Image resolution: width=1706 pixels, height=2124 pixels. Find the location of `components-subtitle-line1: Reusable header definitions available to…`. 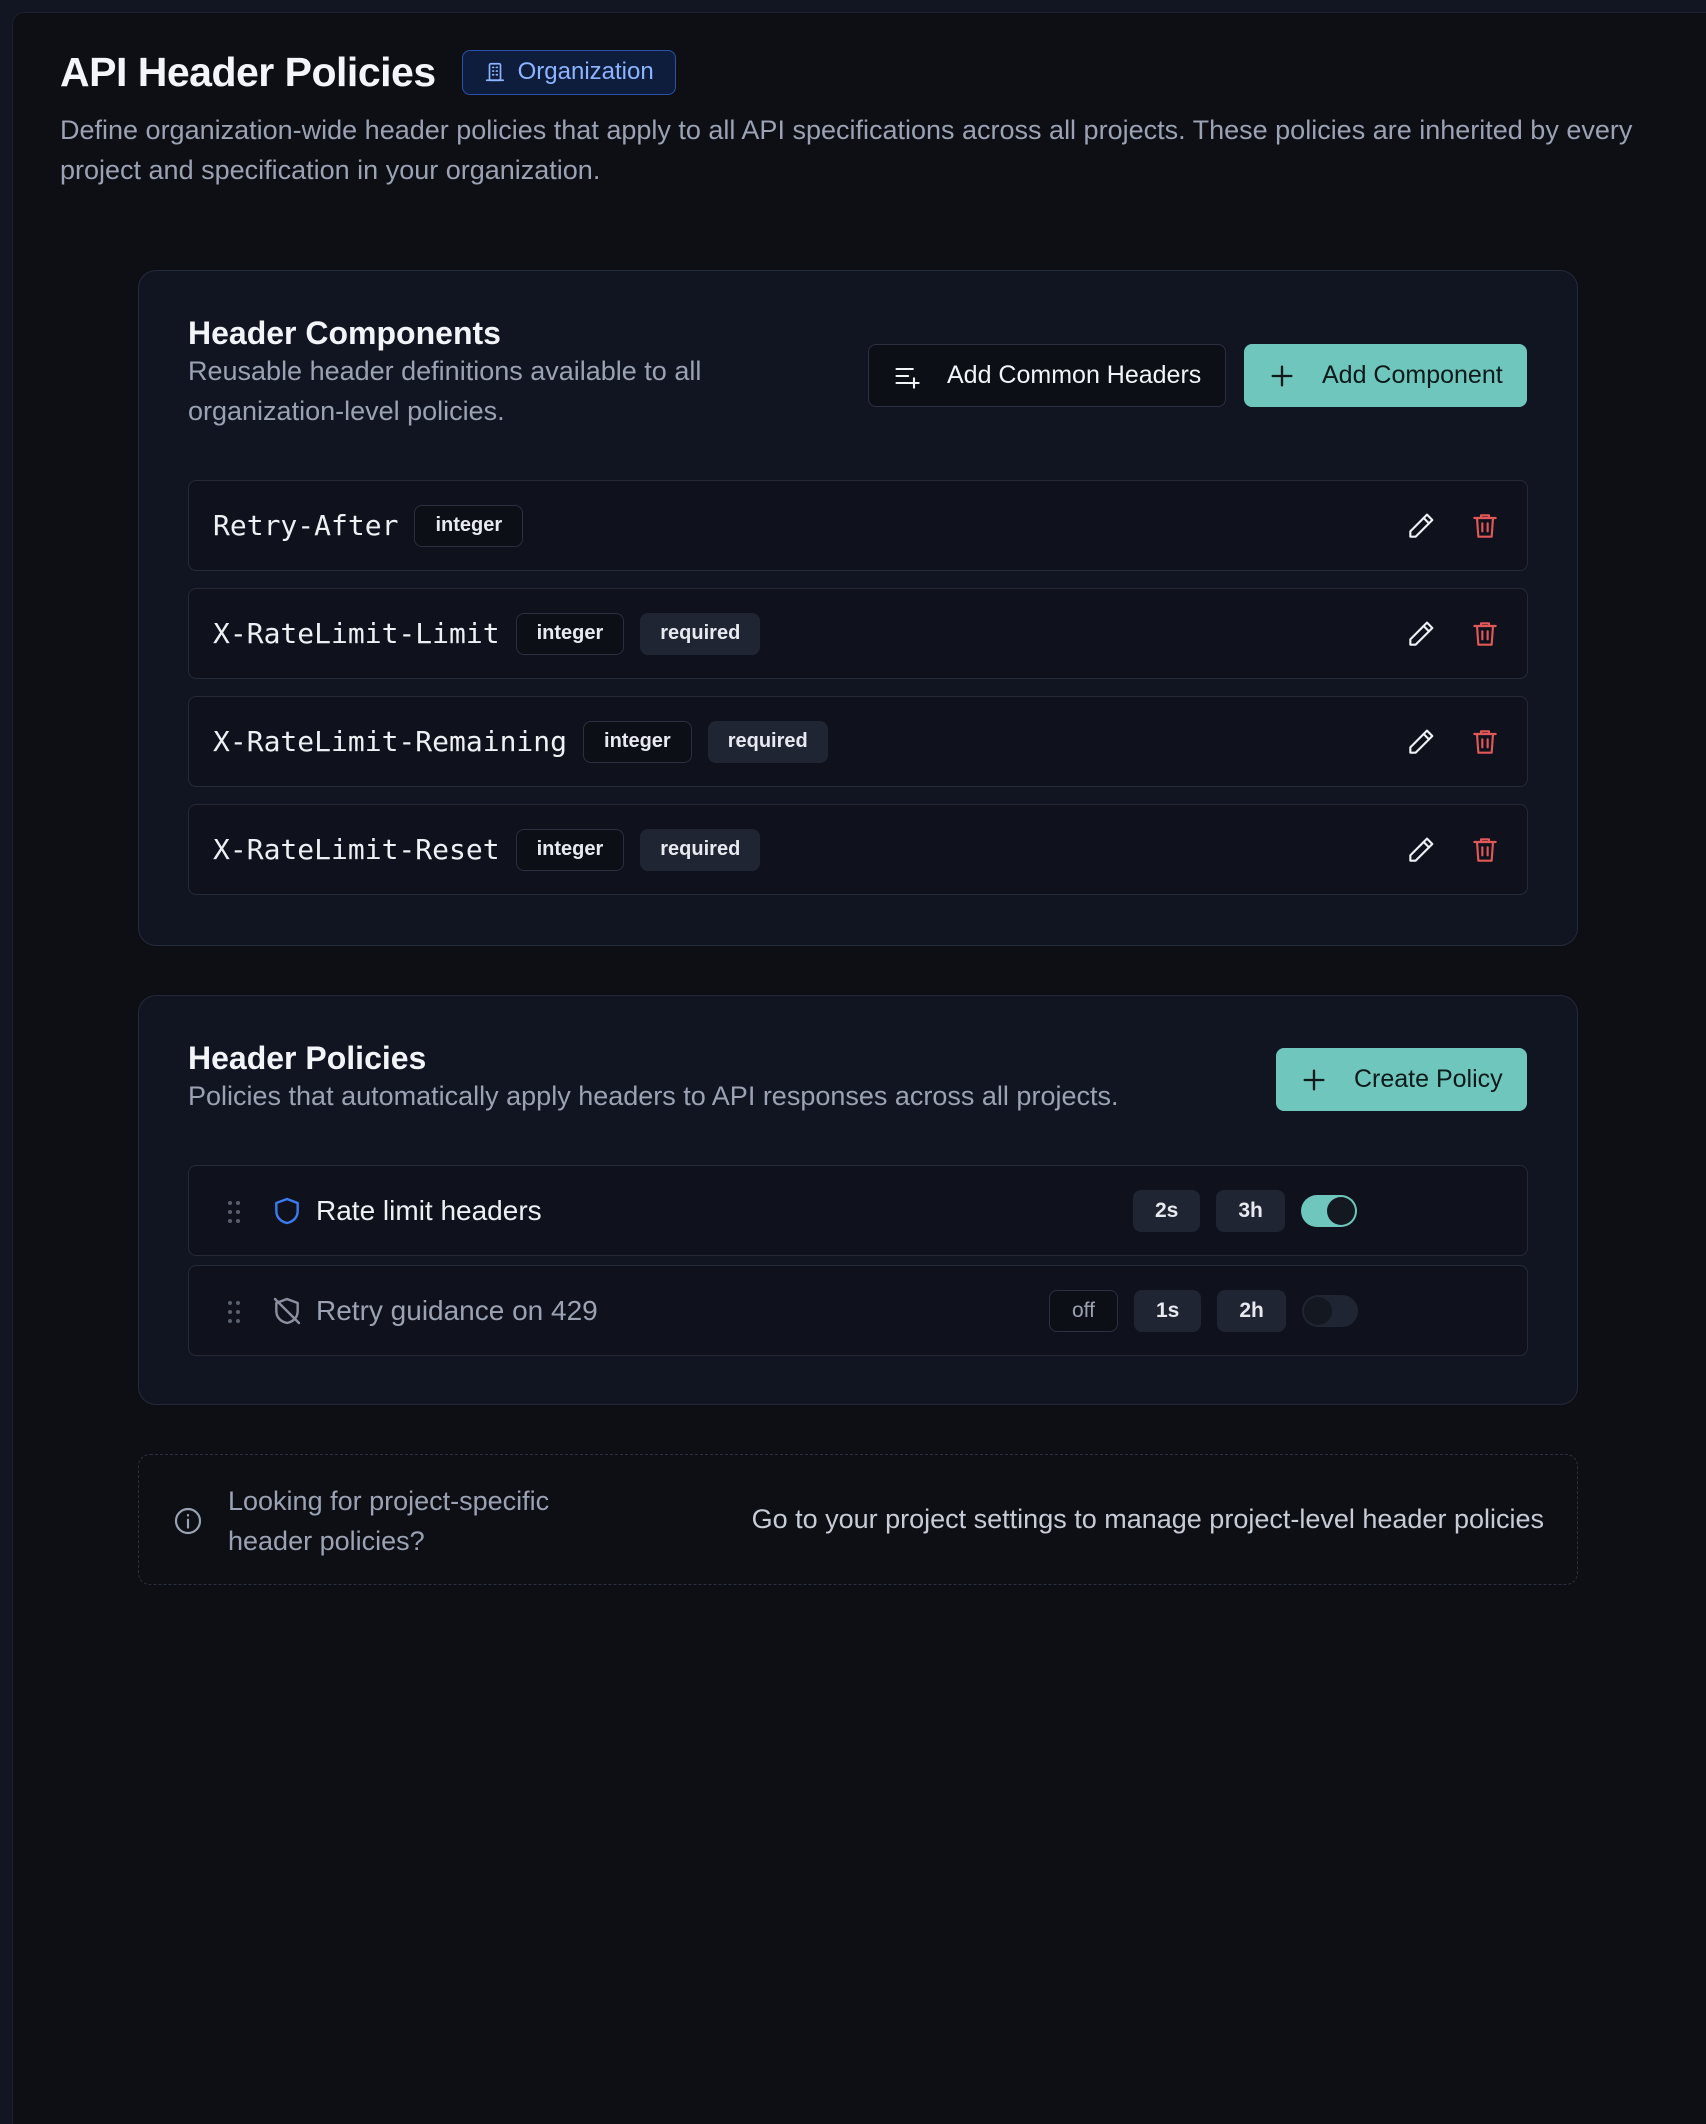

components-subtitle-line1: Reusable header definitions available to… is located at coordinates (445, 371).